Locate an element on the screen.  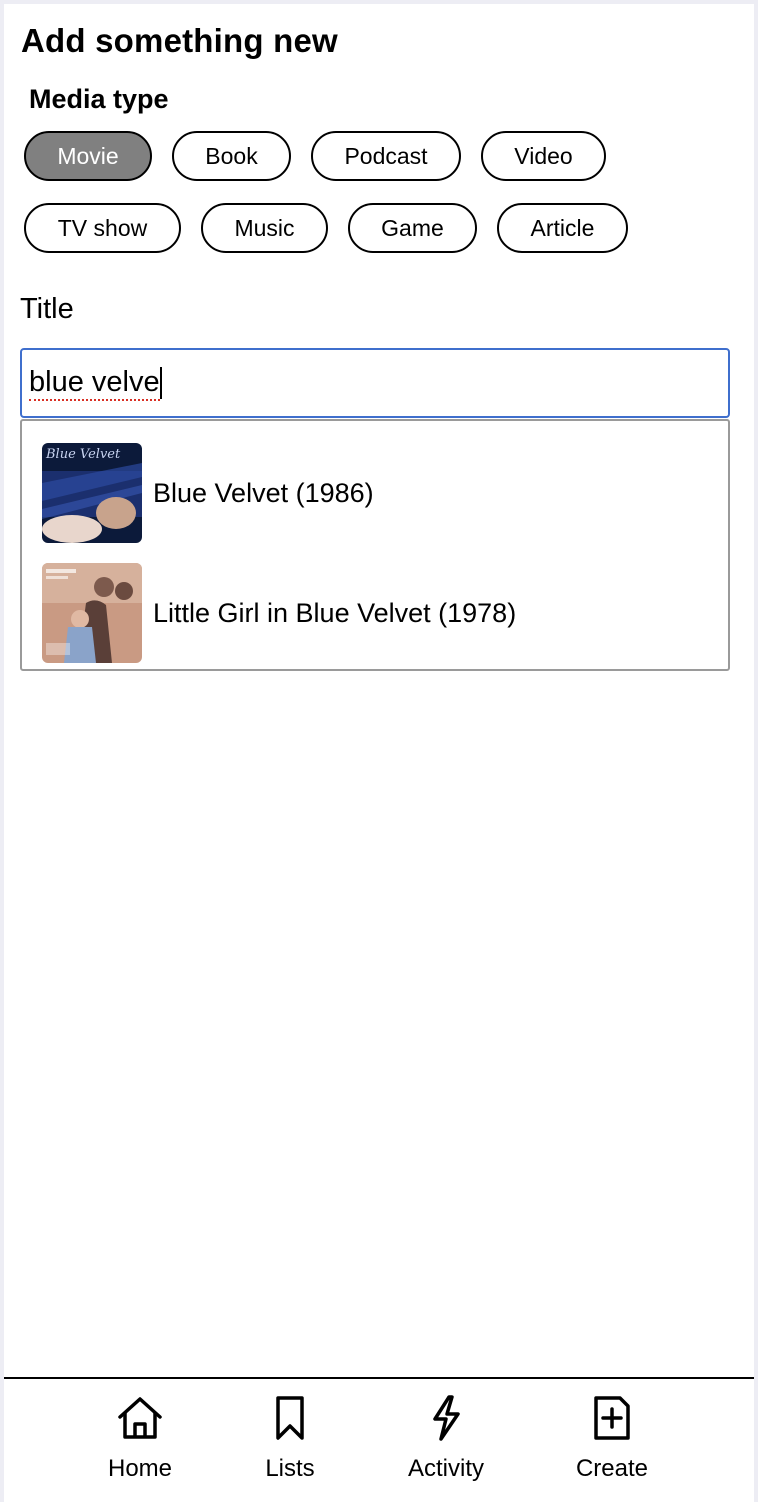
title-label: Title is located at coordinates (47, 309).